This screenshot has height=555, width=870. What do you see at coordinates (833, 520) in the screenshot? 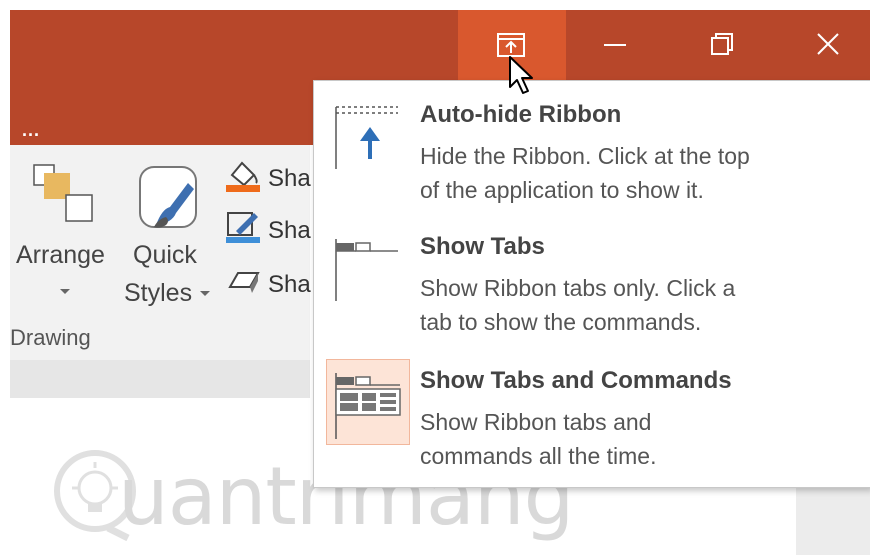
I see `document-scroll-area` at bounding box center [833, 520].